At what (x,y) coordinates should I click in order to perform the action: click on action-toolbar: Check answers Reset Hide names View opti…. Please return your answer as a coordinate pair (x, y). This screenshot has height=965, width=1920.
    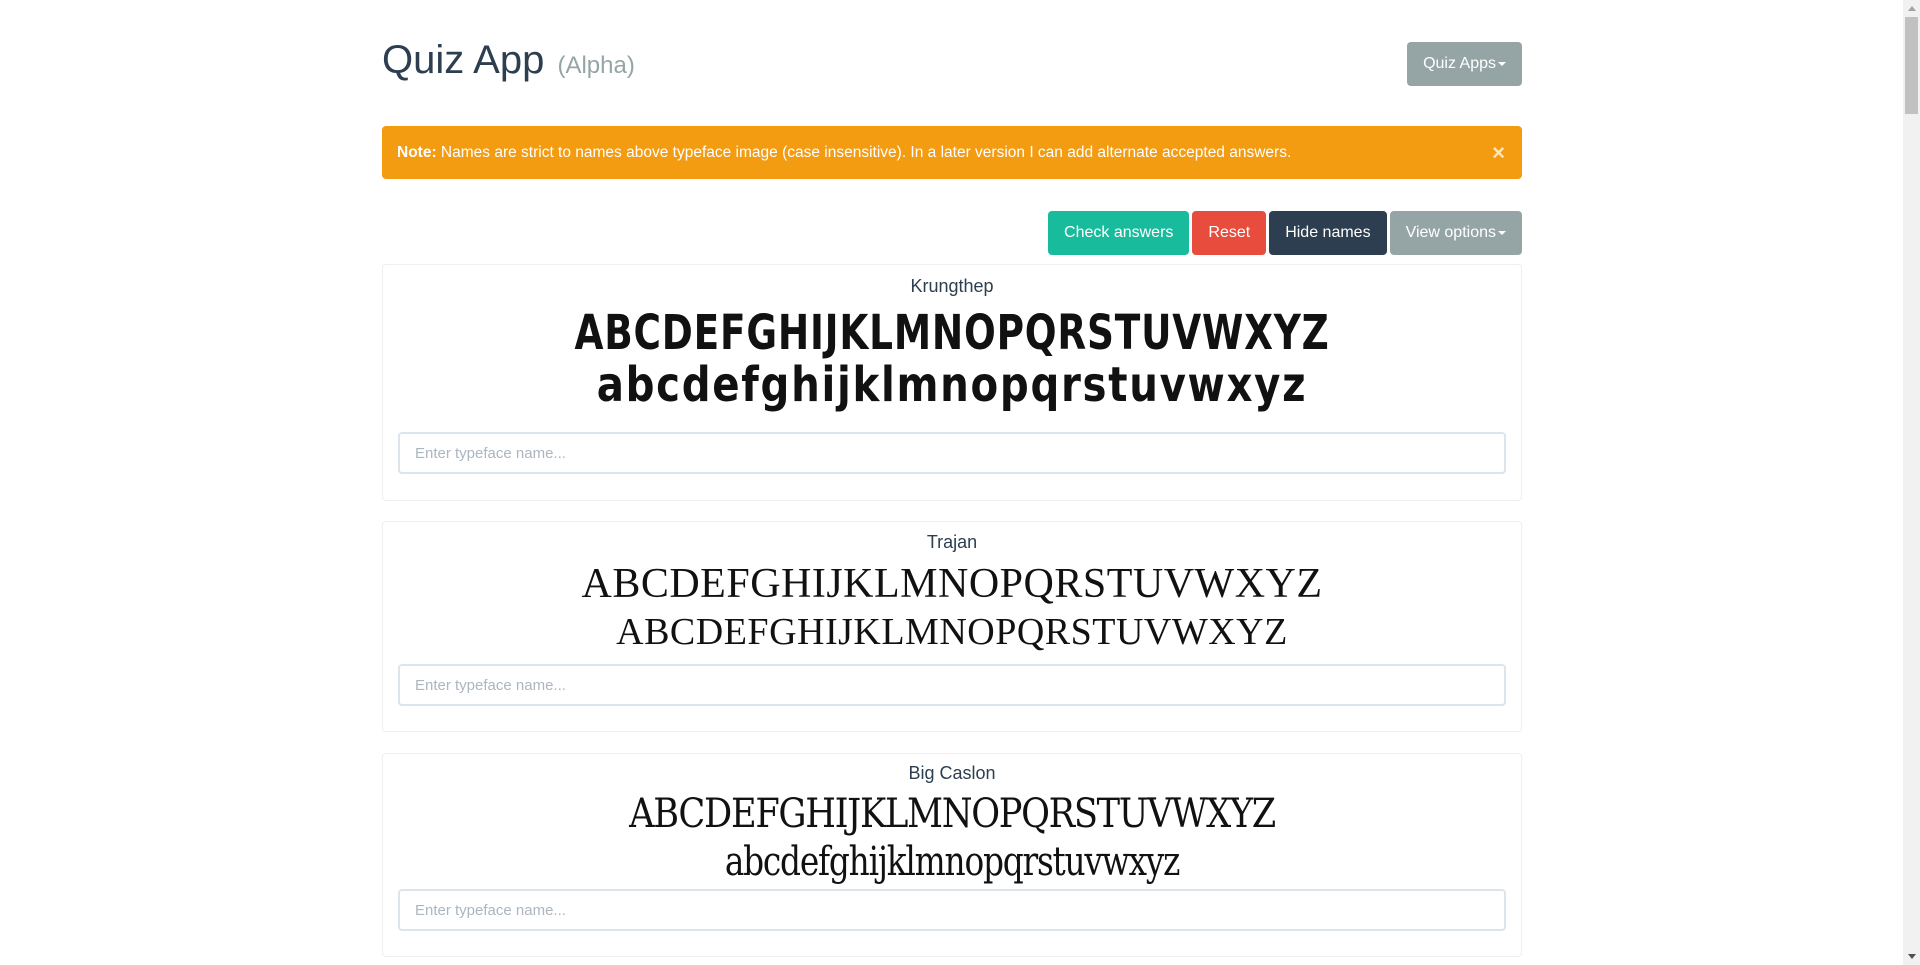
    Looking at the image, I should click on (1285, 233).